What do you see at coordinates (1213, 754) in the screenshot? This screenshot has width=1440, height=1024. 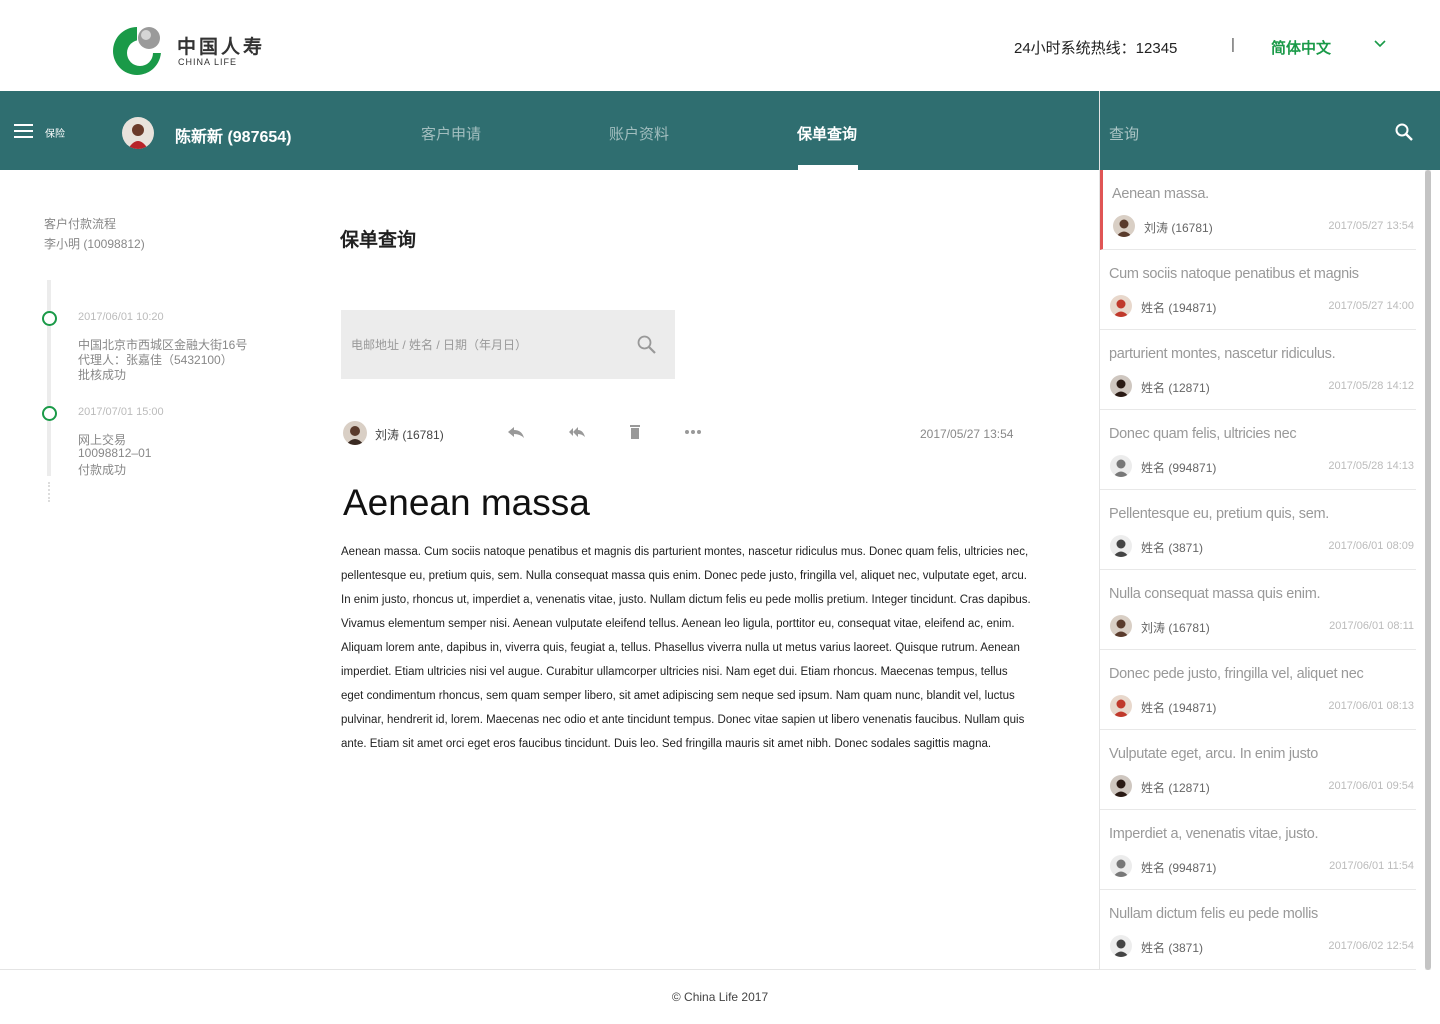 I see `list-item-title: Vulputate eget, arcu. In enim justo` at bounding box center [1213, 754].